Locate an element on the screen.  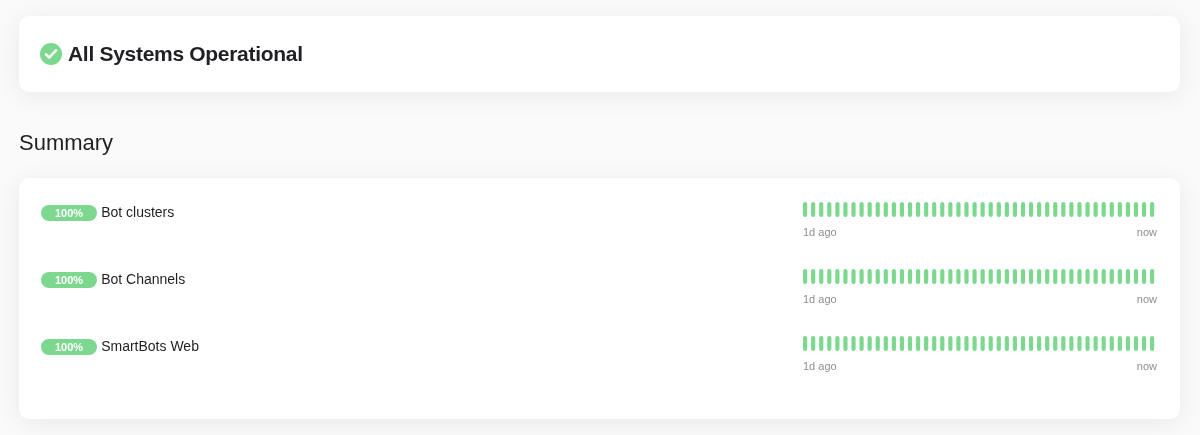
service-name: Bot Channels is located at coordinates (143, 279).